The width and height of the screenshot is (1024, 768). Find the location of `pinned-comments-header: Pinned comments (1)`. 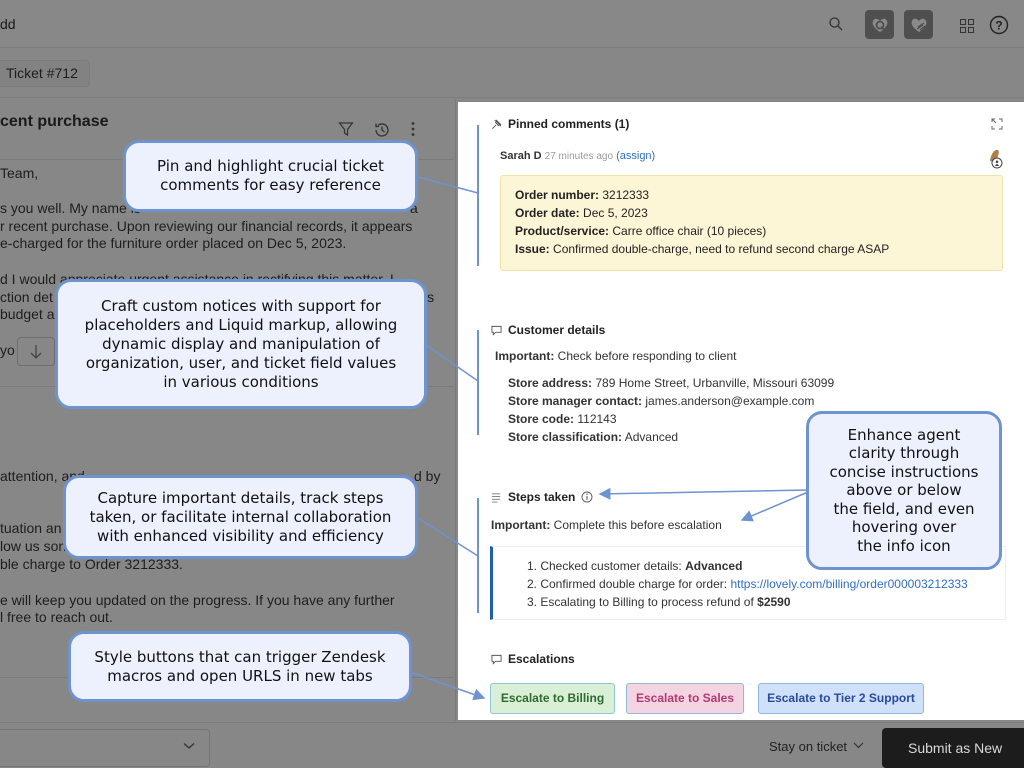

pinned-comments-header: Pinned comments (1) is located at coordinates (560, 124).